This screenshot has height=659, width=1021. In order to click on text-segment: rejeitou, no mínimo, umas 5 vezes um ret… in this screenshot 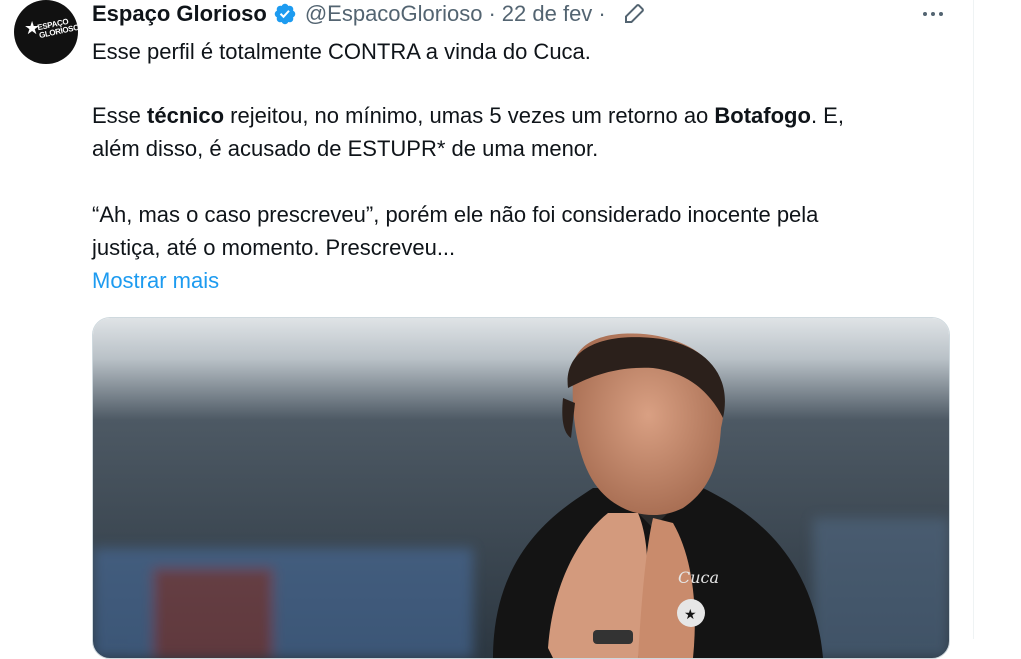, I will do `click(469, 115)`.